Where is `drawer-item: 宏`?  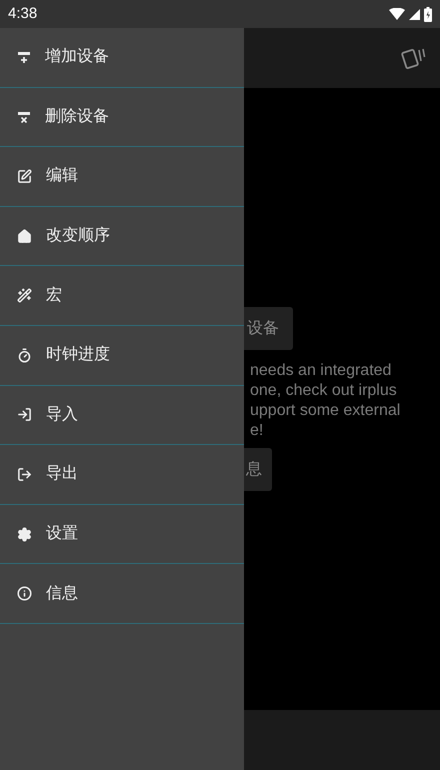 drawer-item: 宏 is located at coordinates (122, 296).